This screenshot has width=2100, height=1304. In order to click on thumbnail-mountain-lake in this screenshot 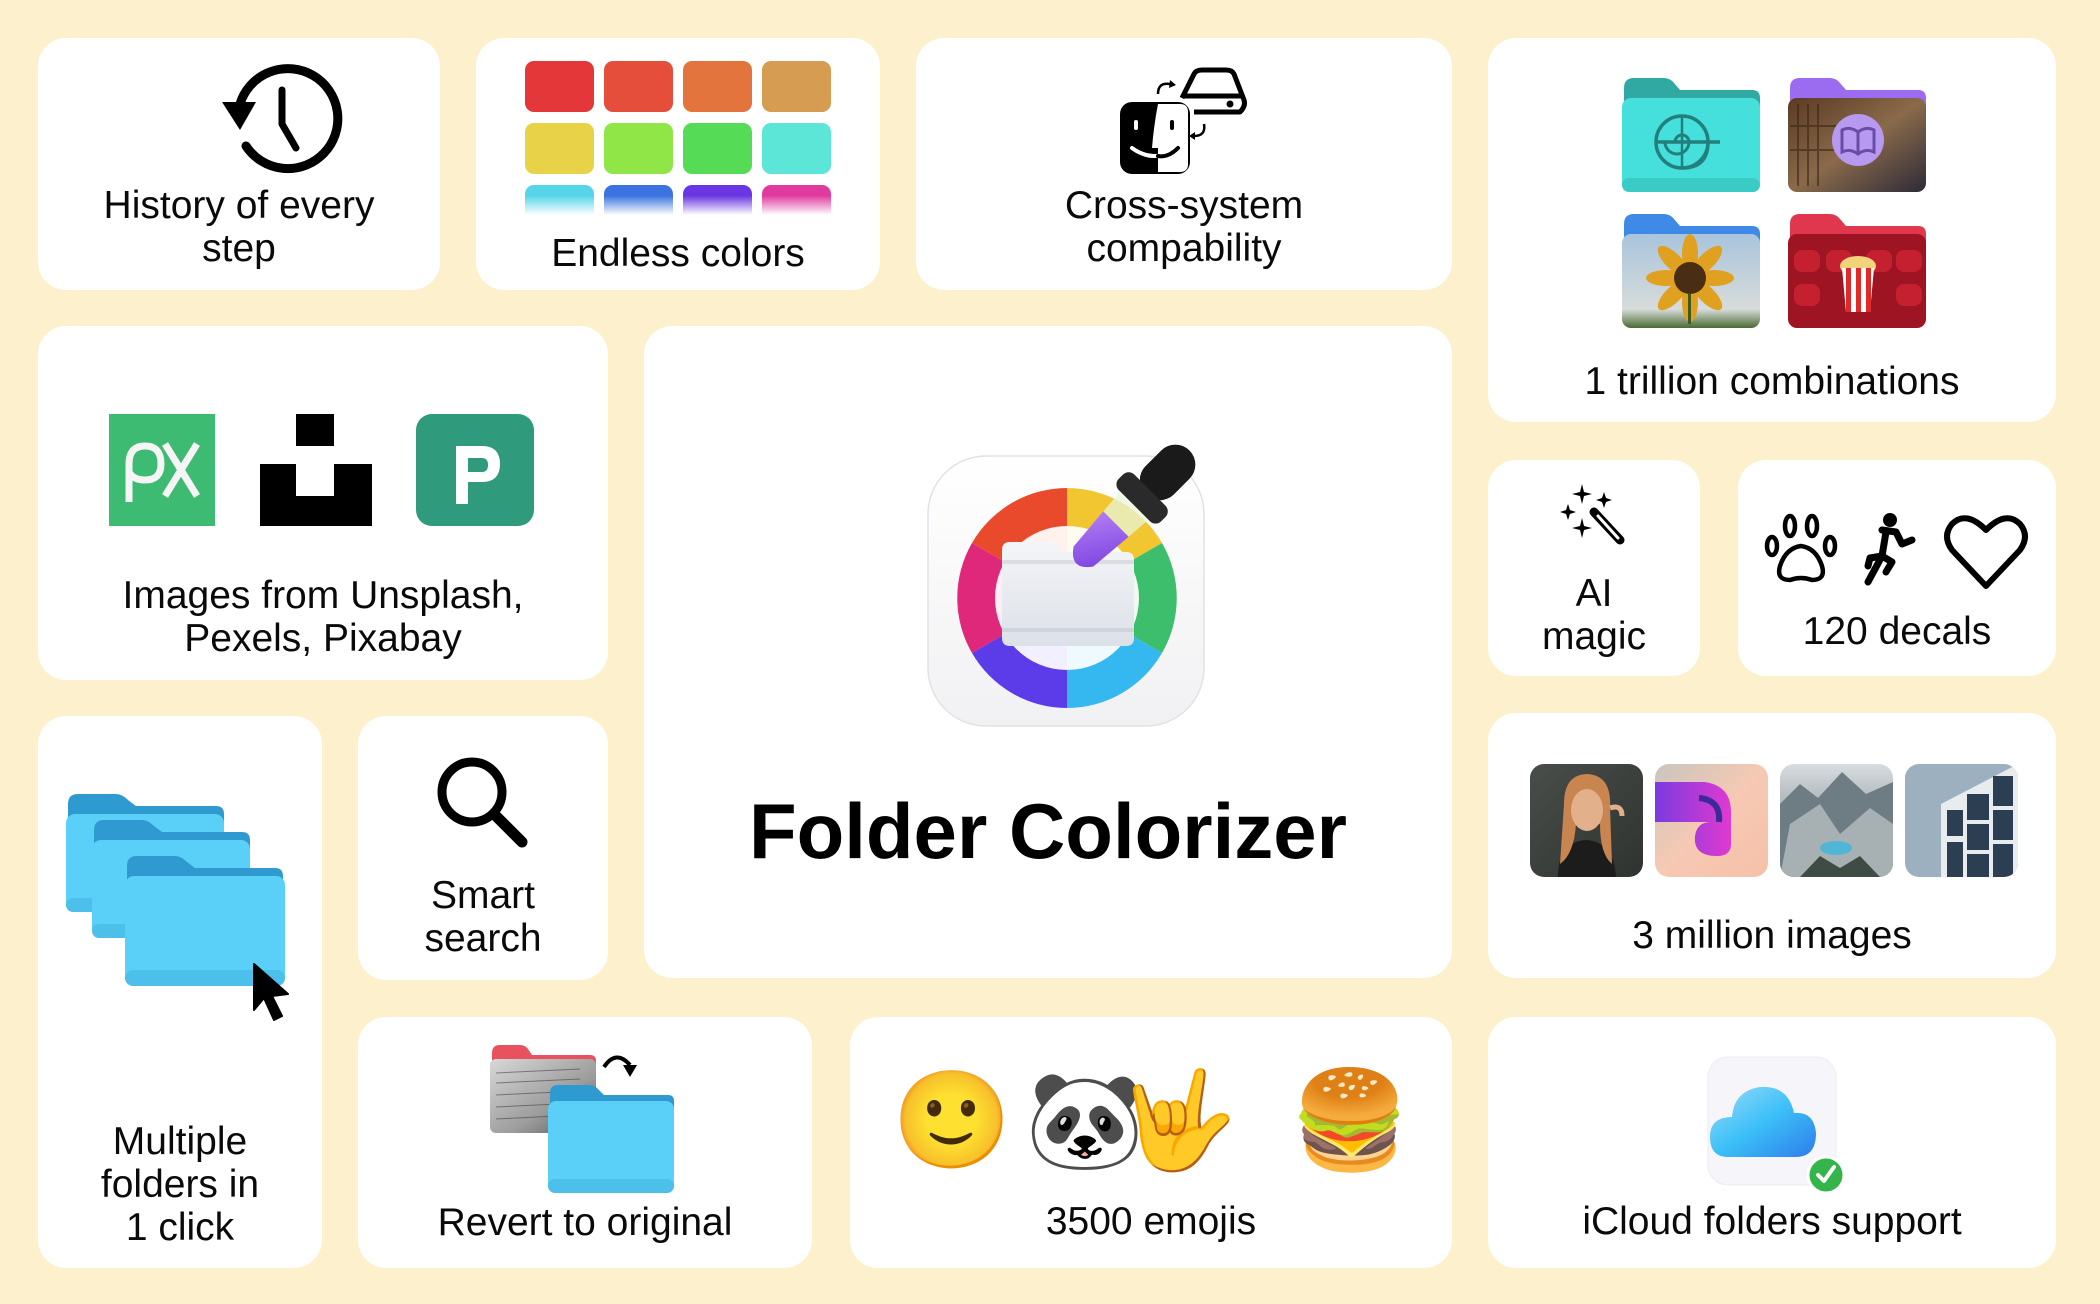, I will do `click(1836, 820)`.